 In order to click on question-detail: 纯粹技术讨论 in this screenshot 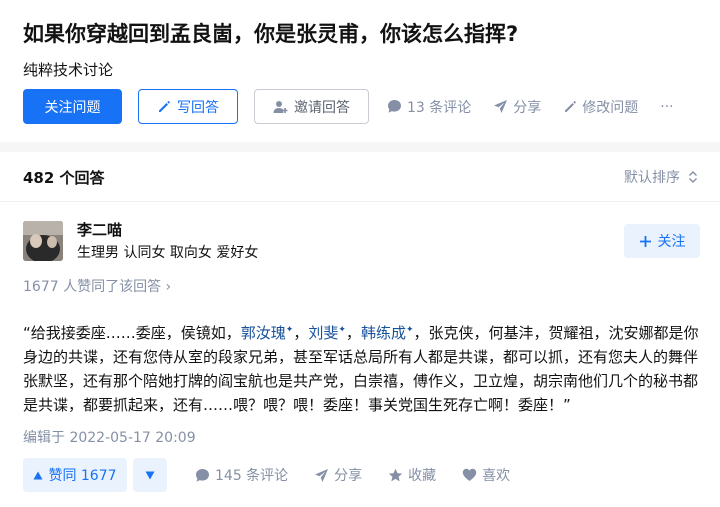, I will do `click(68, 70)`.